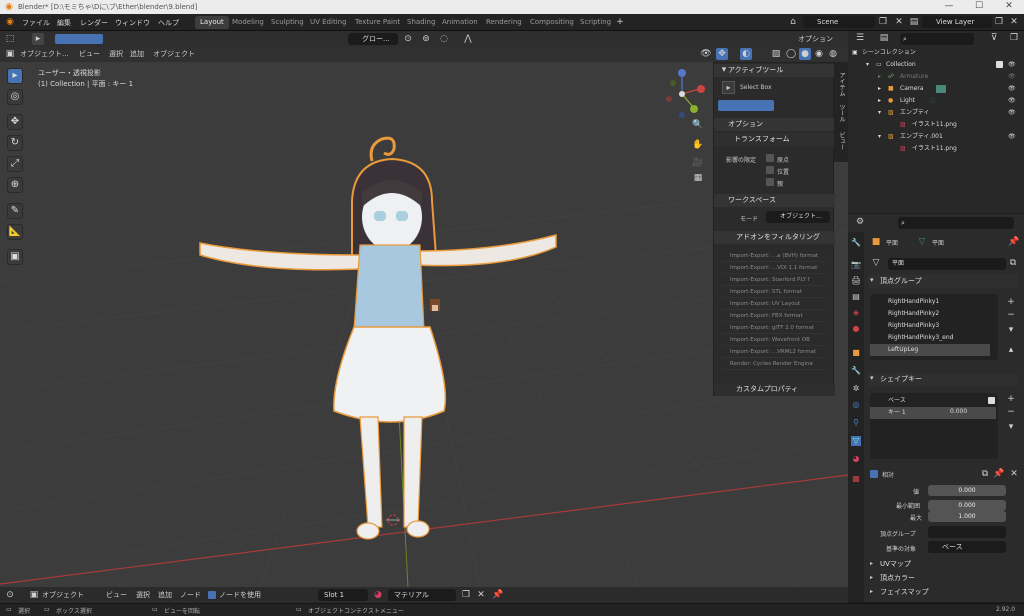 The width and height of the screenshot is (1024, 616). I want to click on shape-keys-header: シェイプキー, so click(943, 379).